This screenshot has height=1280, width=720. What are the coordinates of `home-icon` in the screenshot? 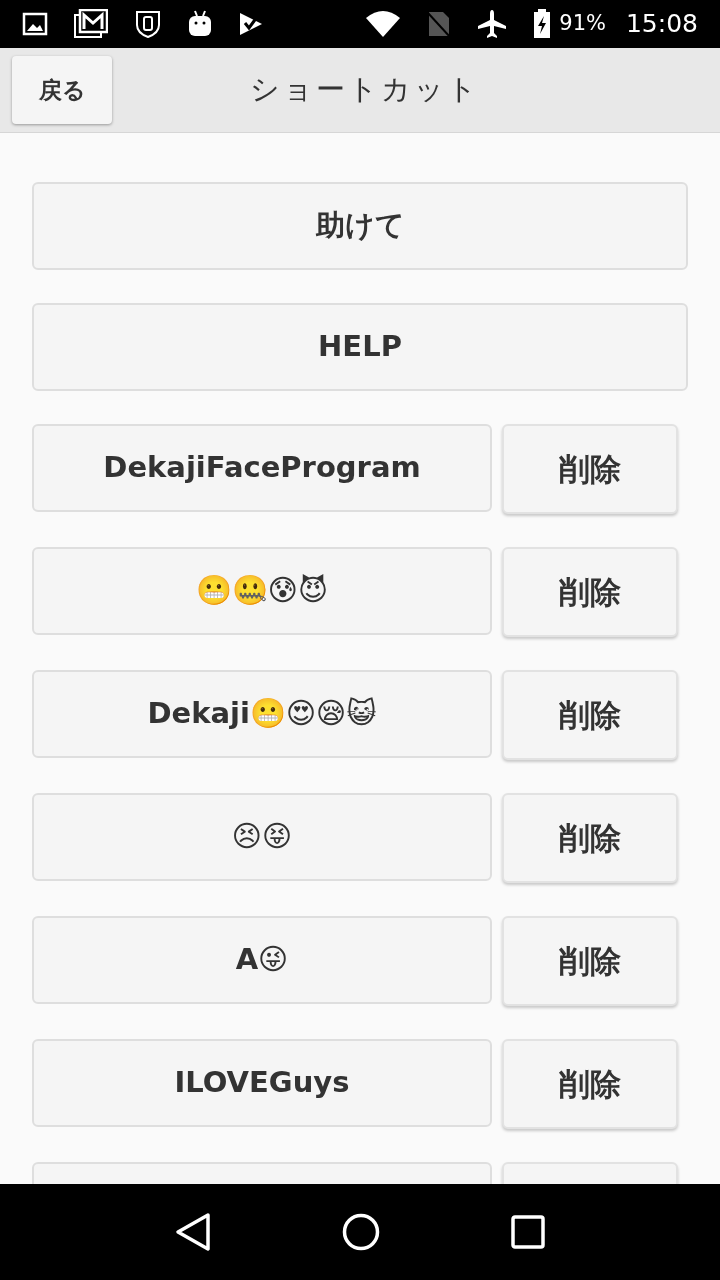 It's located at (361, 1232).